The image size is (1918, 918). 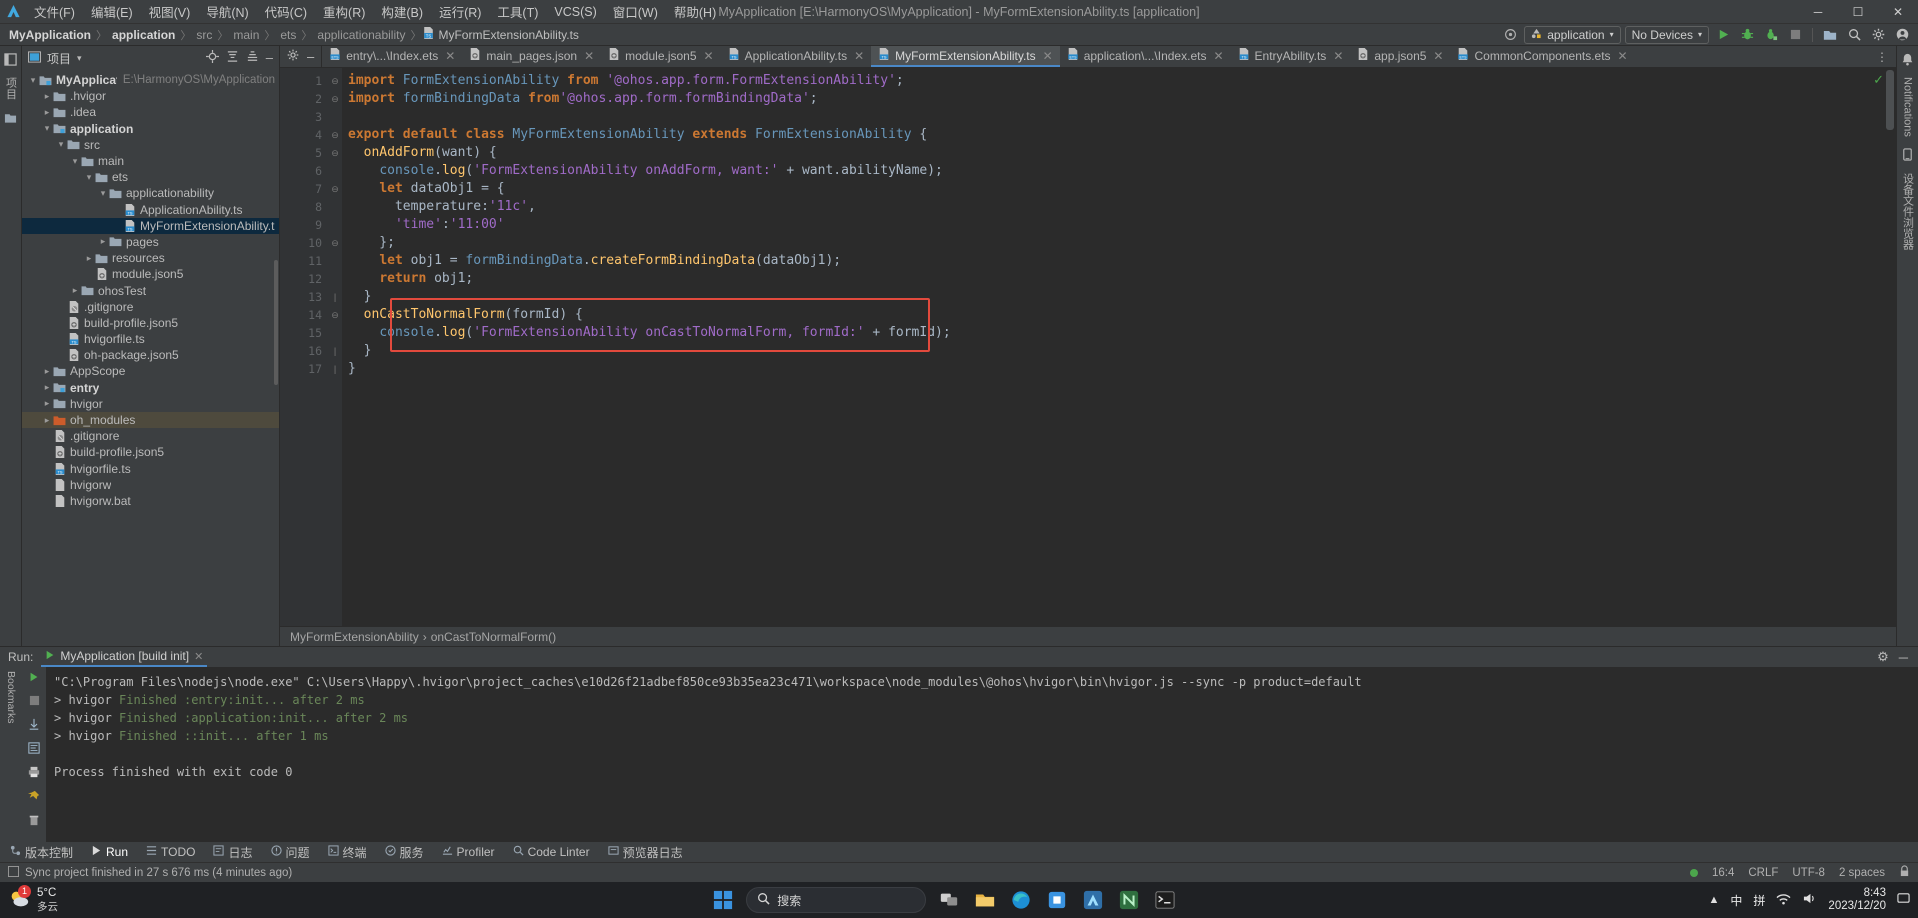 What do you see at coordinates (402, 11) in the screenshot?
I see `menu-item-build: 构建(B)` at bounding box center [402, 11].